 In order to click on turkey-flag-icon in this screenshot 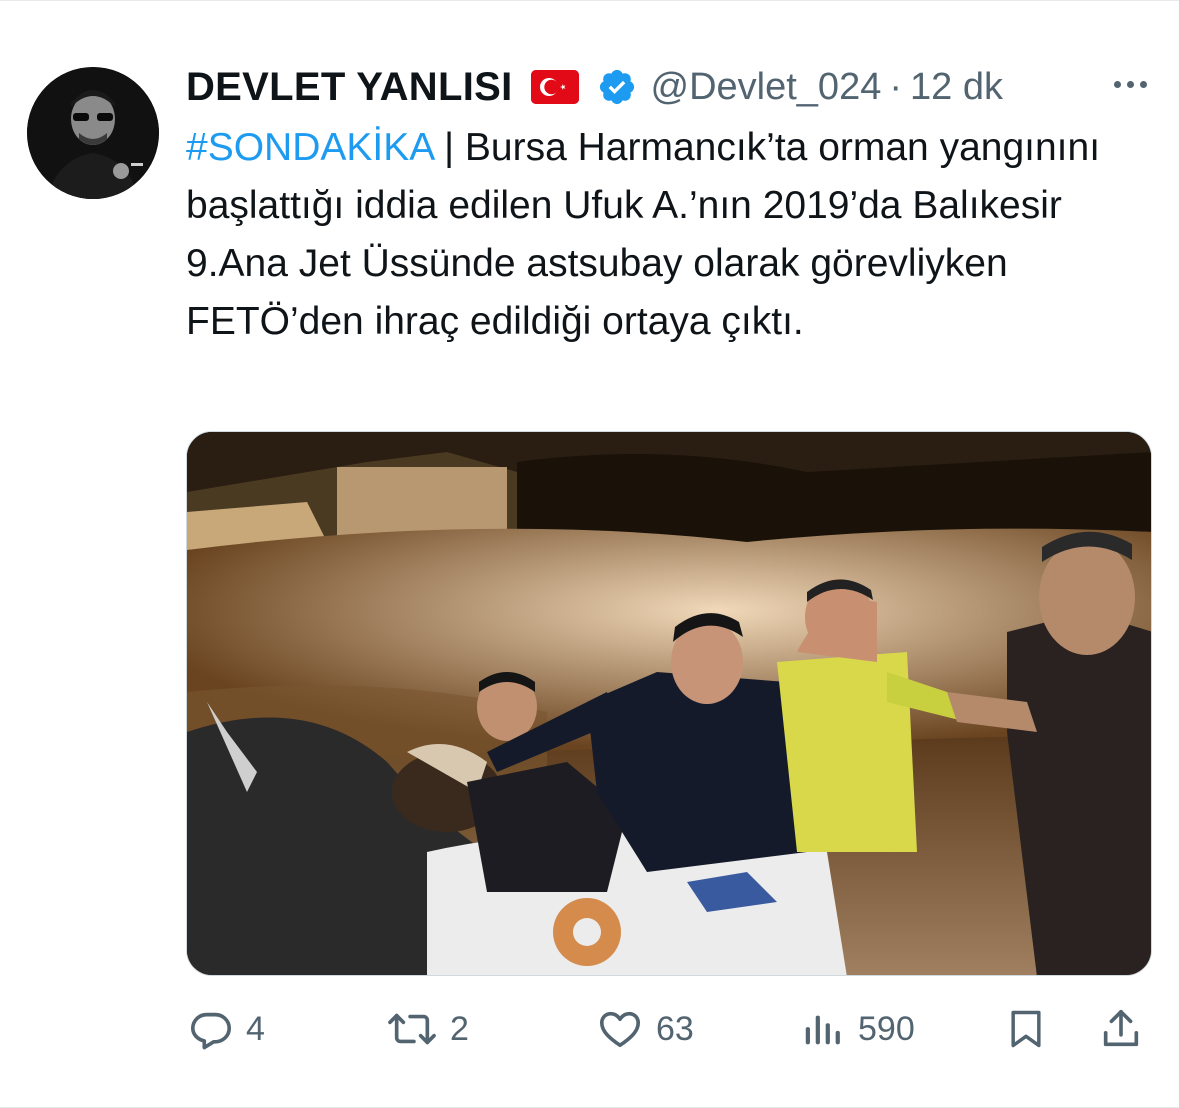, I will do `click(554, 87)`.